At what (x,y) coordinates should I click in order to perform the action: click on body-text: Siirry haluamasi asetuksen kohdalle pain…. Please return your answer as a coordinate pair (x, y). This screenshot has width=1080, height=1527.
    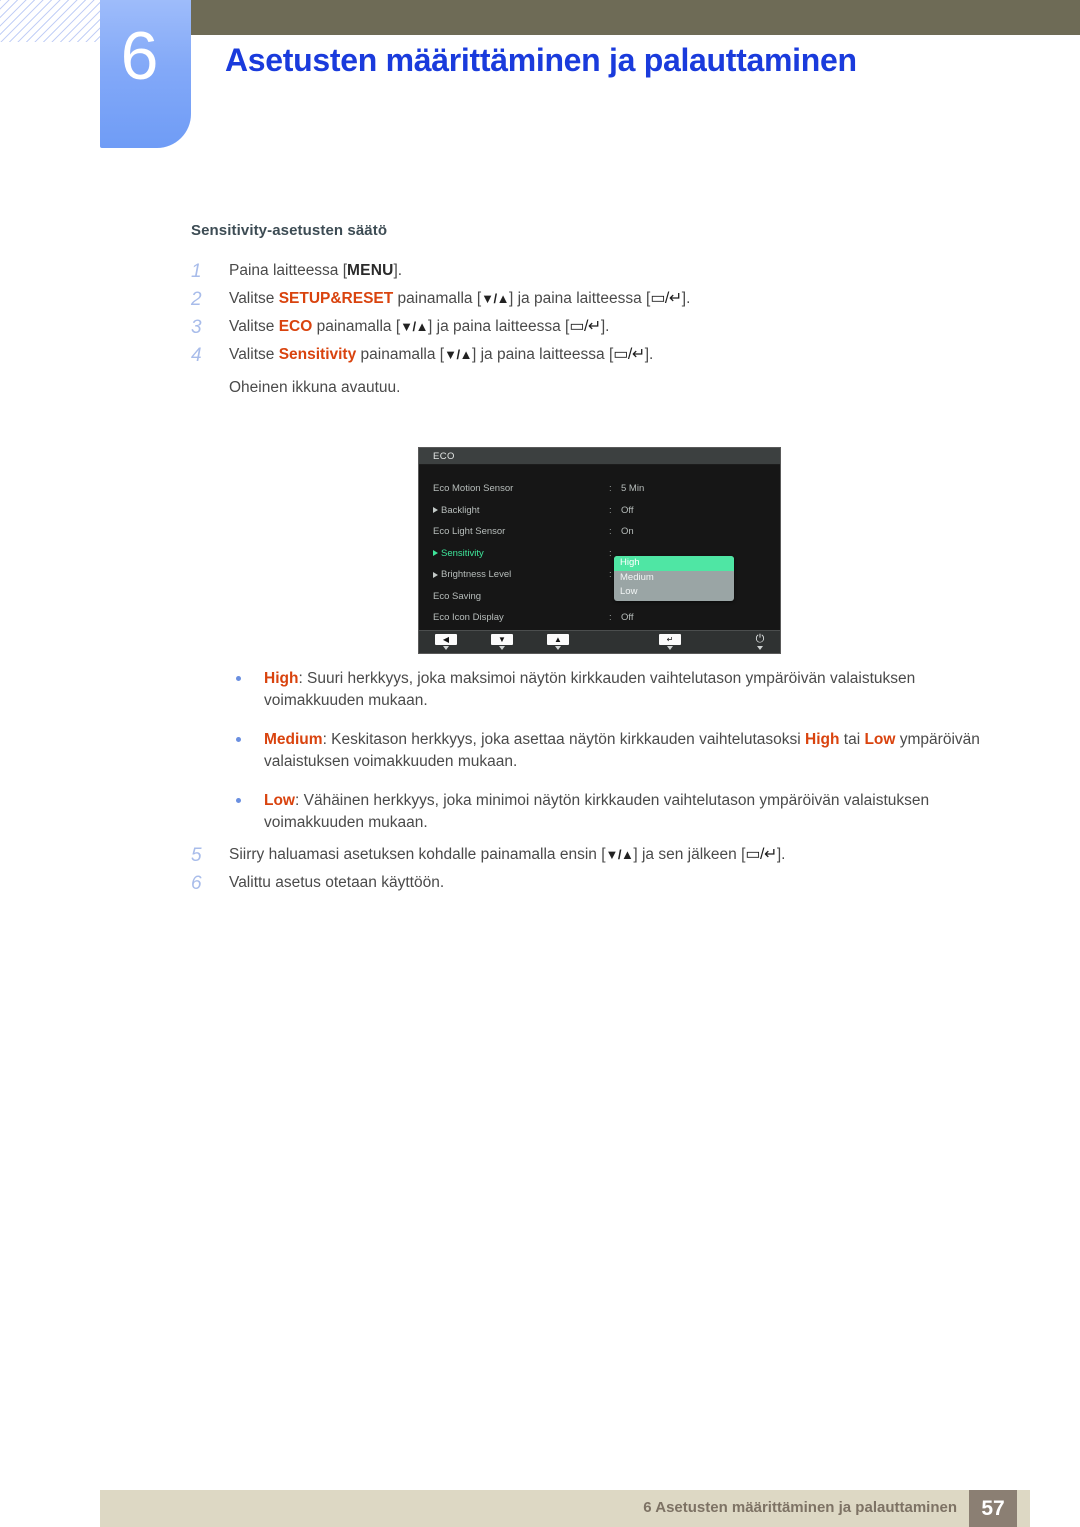
    Looking at the image, I should click on (417, 854).